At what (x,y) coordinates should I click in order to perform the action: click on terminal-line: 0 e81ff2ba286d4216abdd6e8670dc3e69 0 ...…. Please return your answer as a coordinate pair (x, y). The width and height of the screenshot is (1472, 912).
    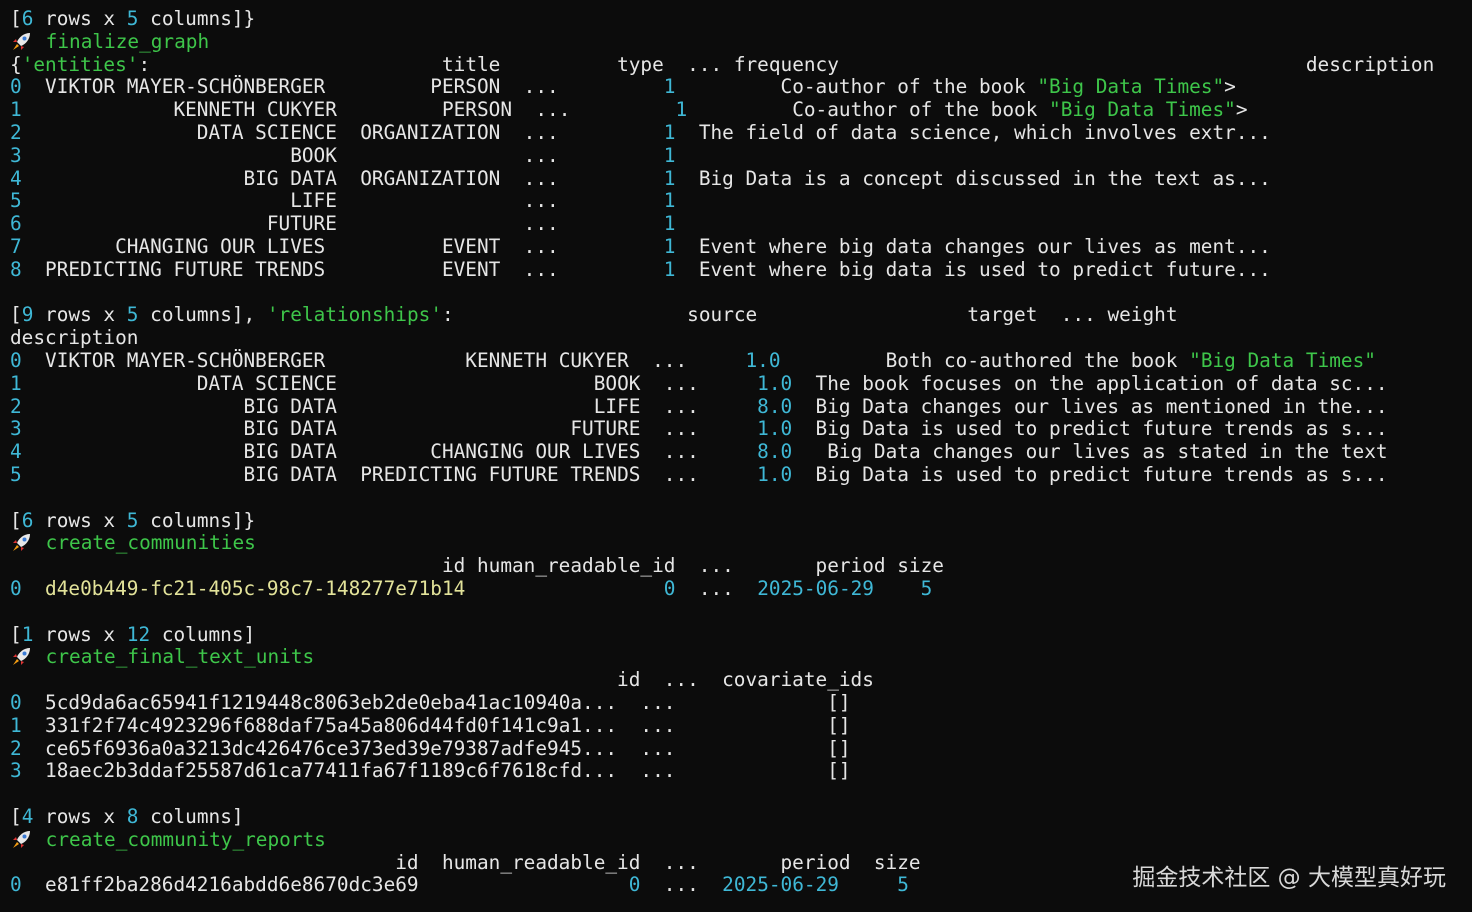
    Looking at the image, I should click on (459, 885).